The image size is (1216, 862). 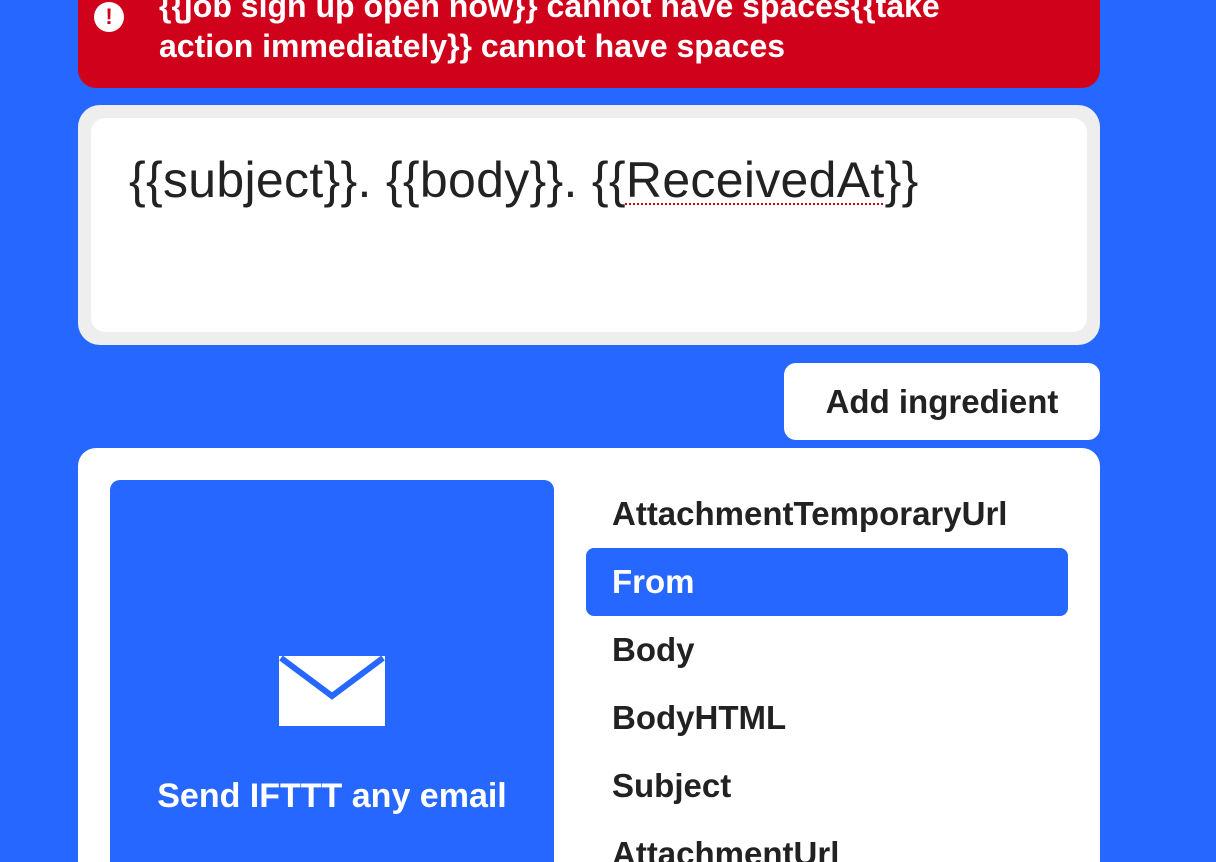 What do you see at coordinates (827, 718) in the screenshot?
I see `ingredient-item: BodyHTML` at bounding box center [827, 718].